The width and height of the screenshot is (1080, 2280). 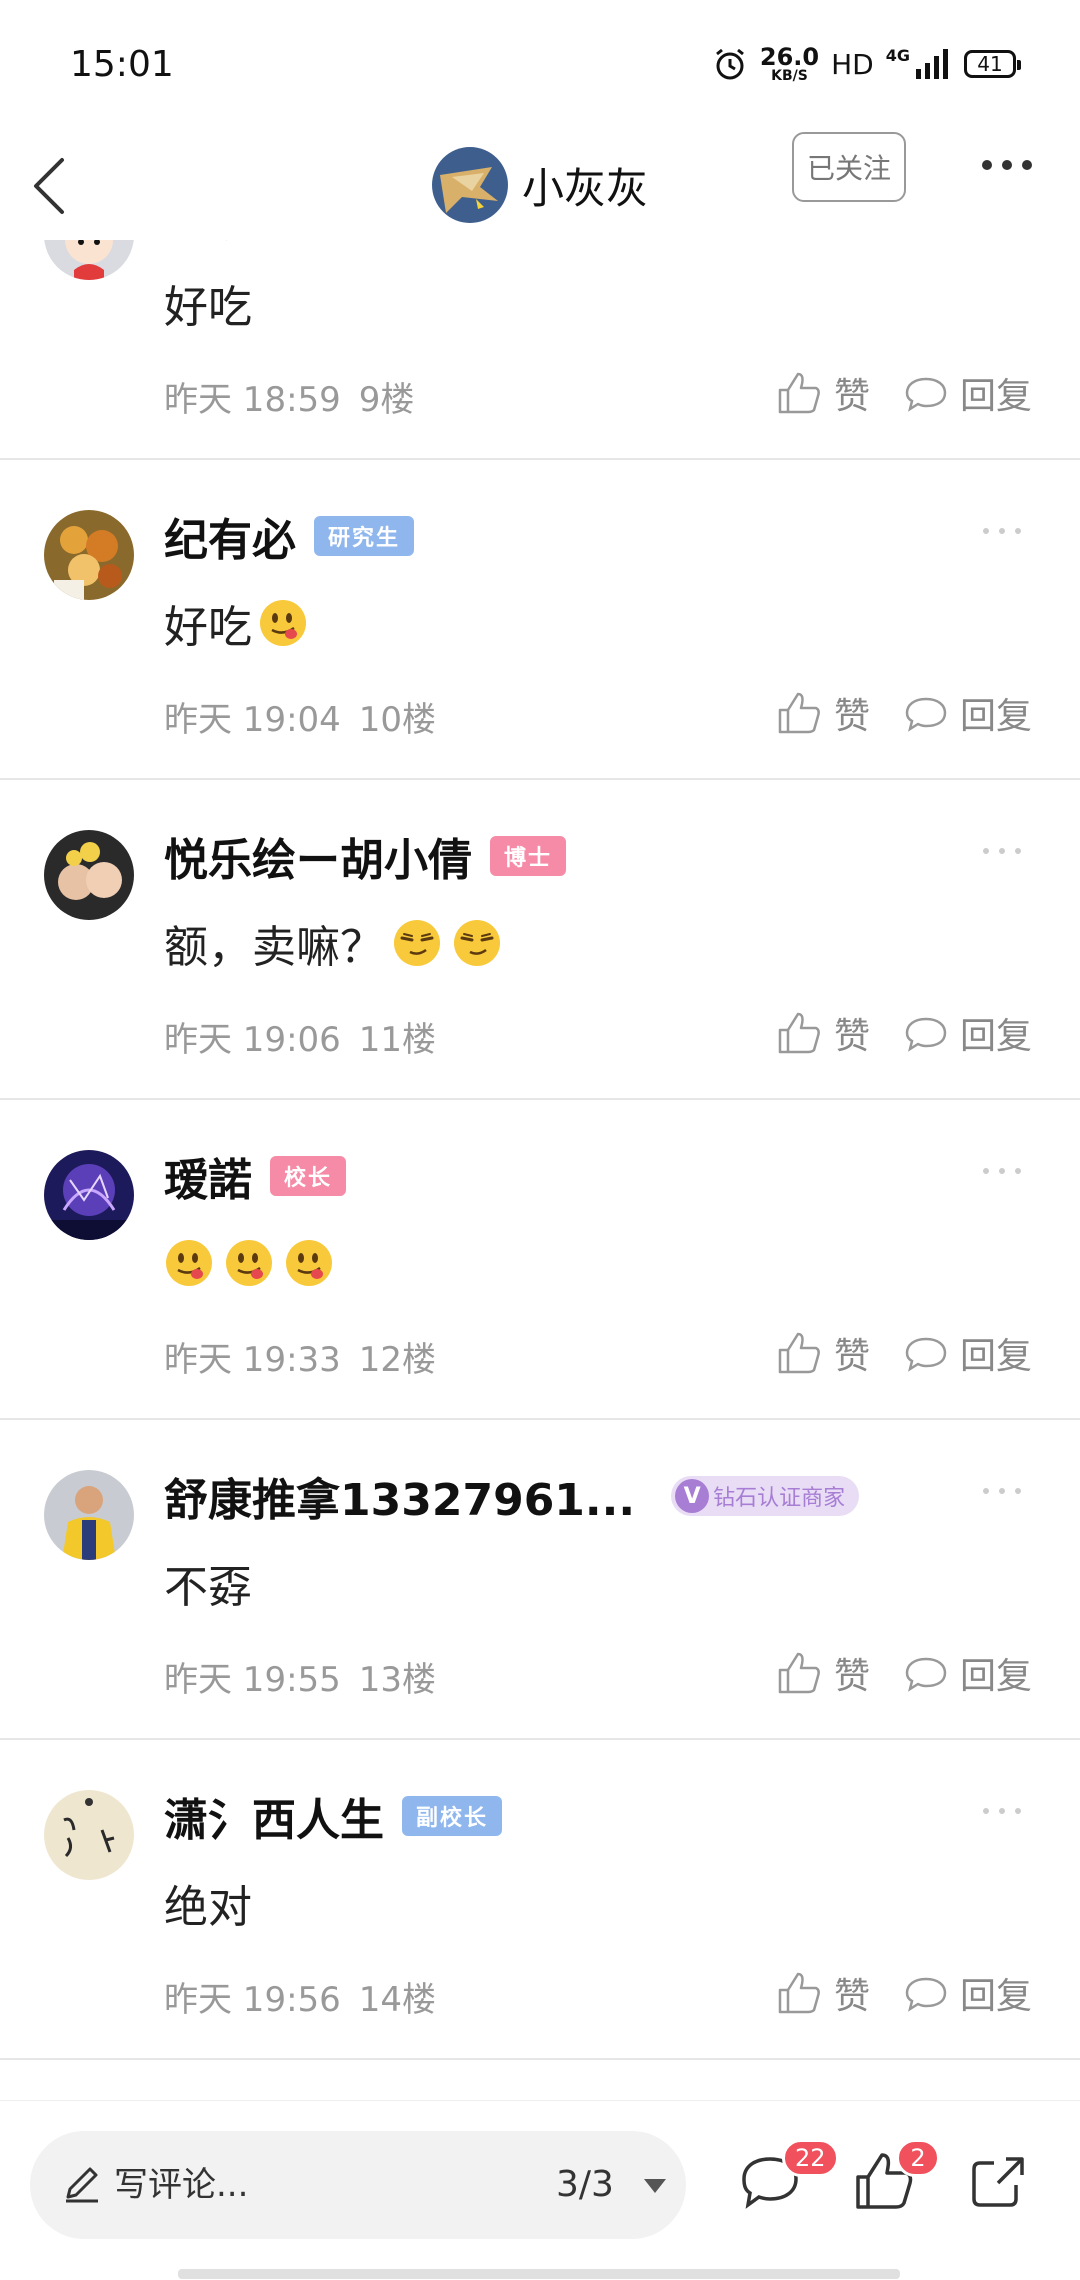 I want to click on like-count-badge: 2, so click(x=918, y=2158).